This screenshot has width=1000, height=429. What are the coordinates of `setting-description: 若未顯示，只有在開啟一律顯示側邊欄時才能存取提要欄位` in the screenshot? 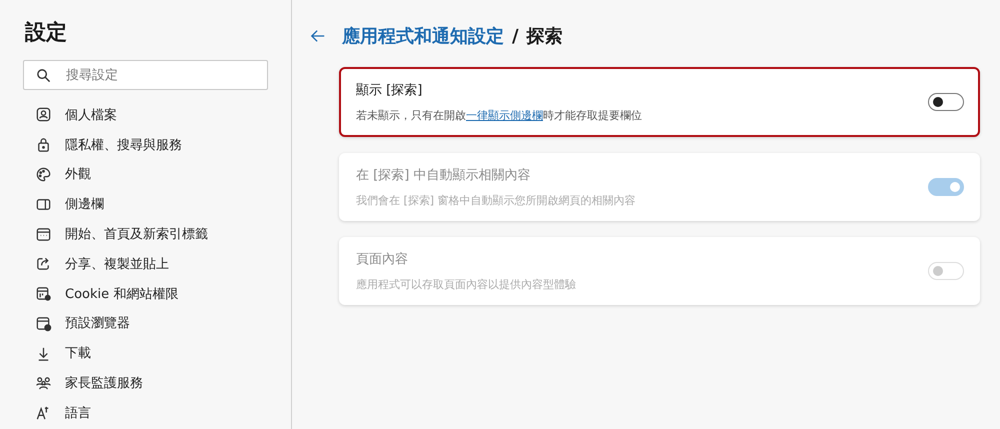 It's located at (499, 115).